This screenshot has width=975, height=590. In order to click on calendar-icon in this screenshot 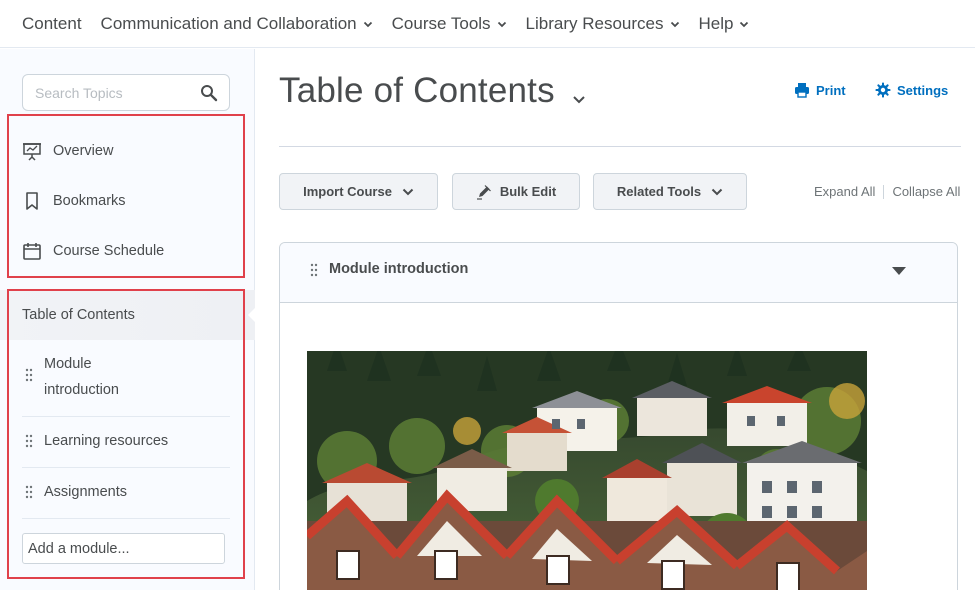, I will do `click(32, 251)`.